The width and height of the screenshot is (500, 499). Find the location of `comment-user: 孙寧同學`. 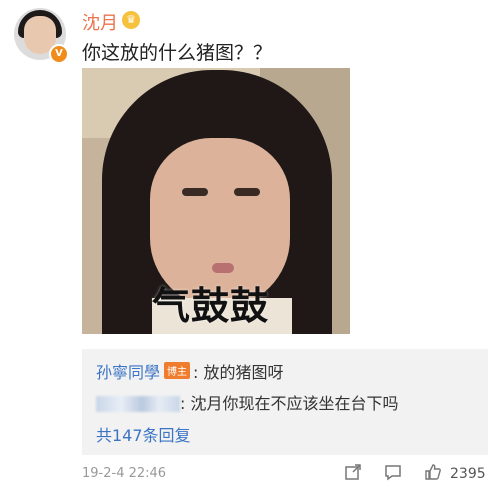

comment-user: 孙寧同學 is located at coordinates (128, 372).